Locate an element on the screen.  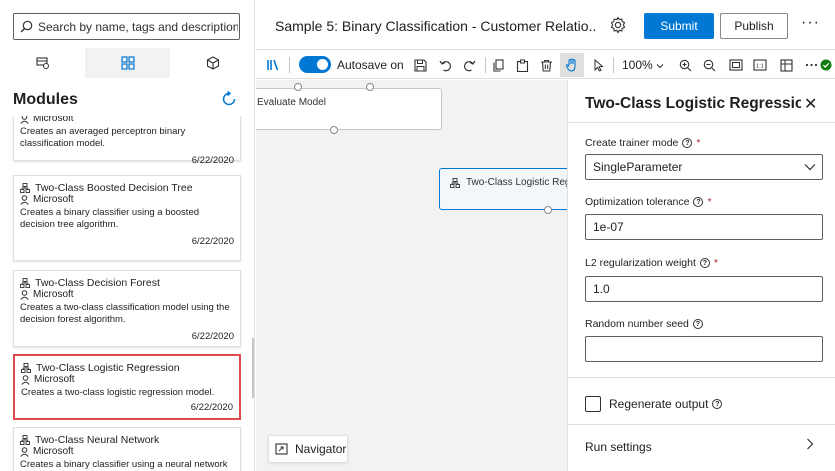
zoom-dropdown: 100% is located at coordinates (643, 65).